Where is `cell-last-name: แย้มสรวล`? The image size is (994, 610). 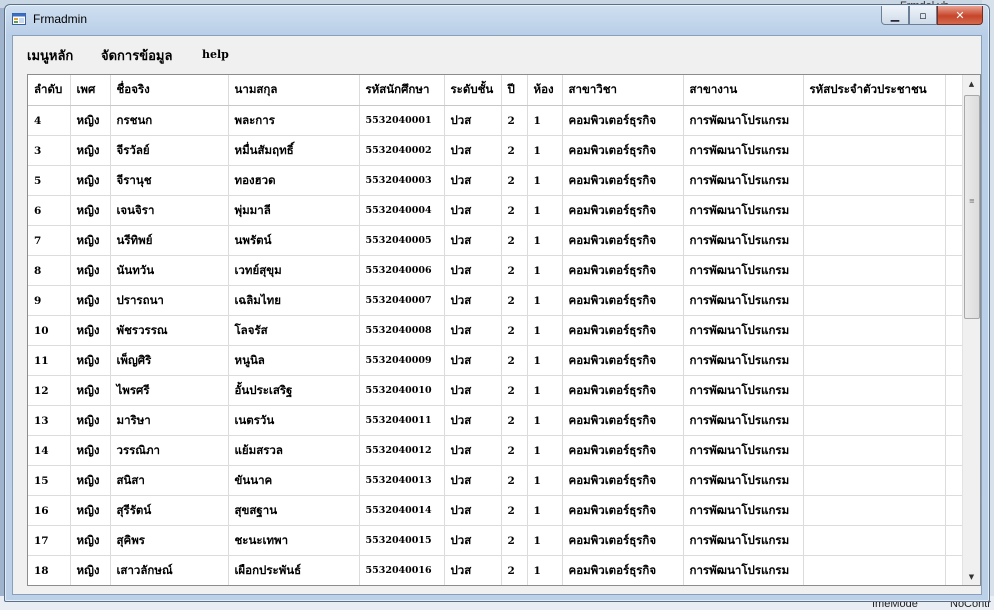
cell-last-name: แย้มสรวล is located at coordinates (294, 450).